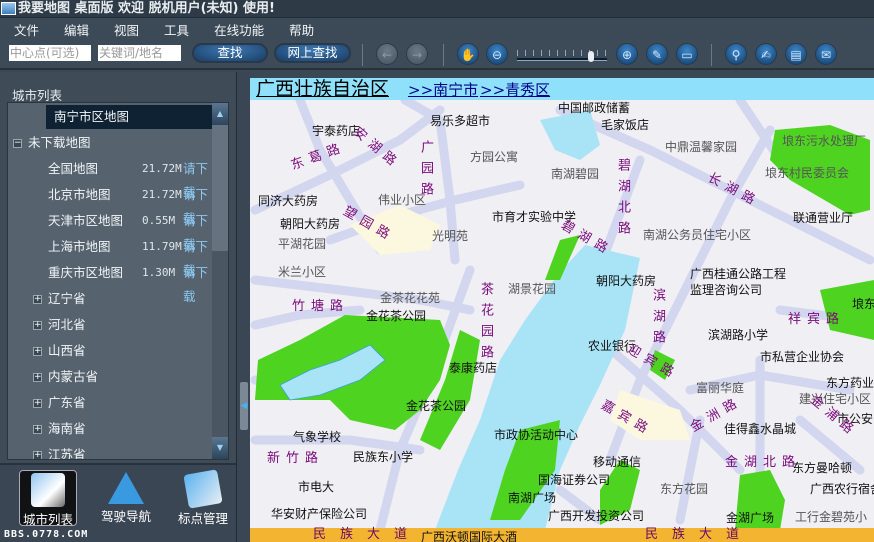 The width and height of the screenshot is (874, 542). Describe the element at coordinates (176, 29) in the screenshot. I see `menu-tools: 工具` at that location.